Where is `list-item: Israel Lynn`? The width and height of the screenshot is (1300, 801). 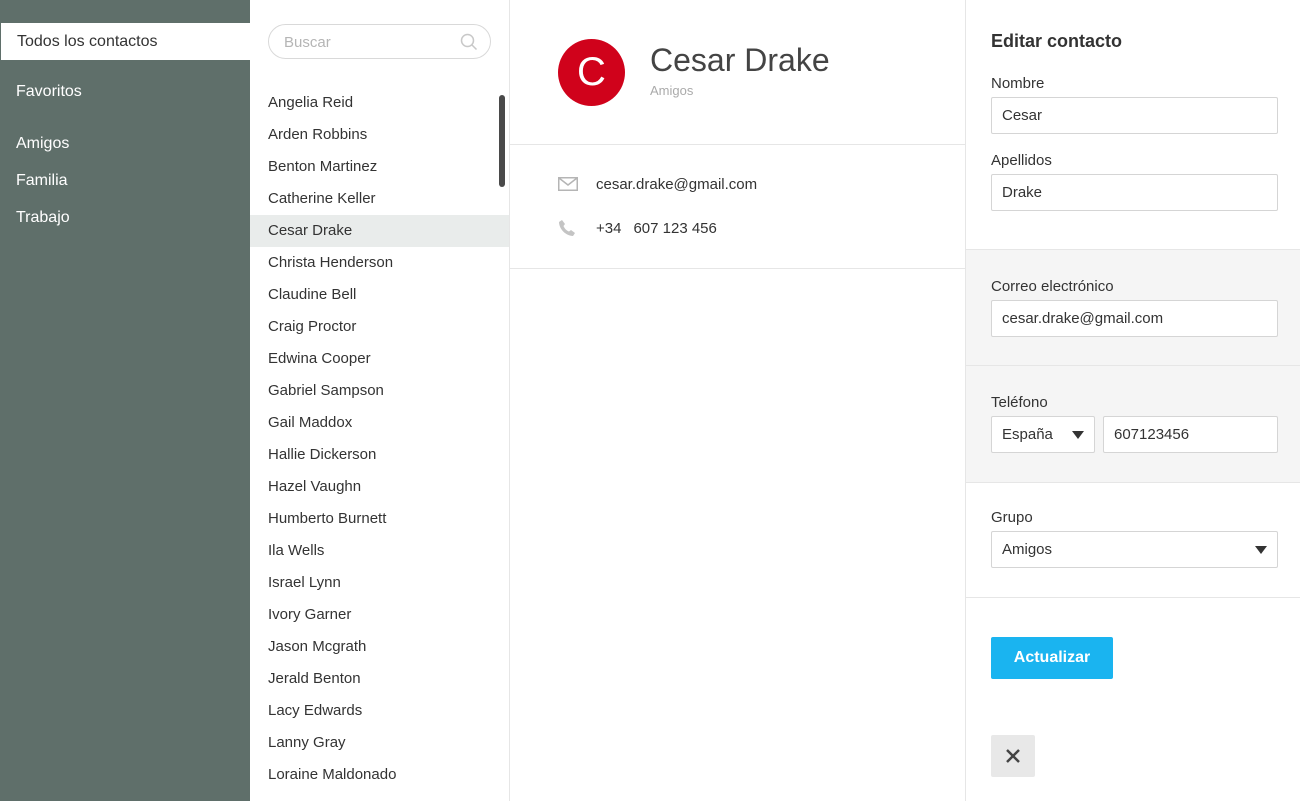 list-item: Israel Lynn is located at coordinates (379, 583).